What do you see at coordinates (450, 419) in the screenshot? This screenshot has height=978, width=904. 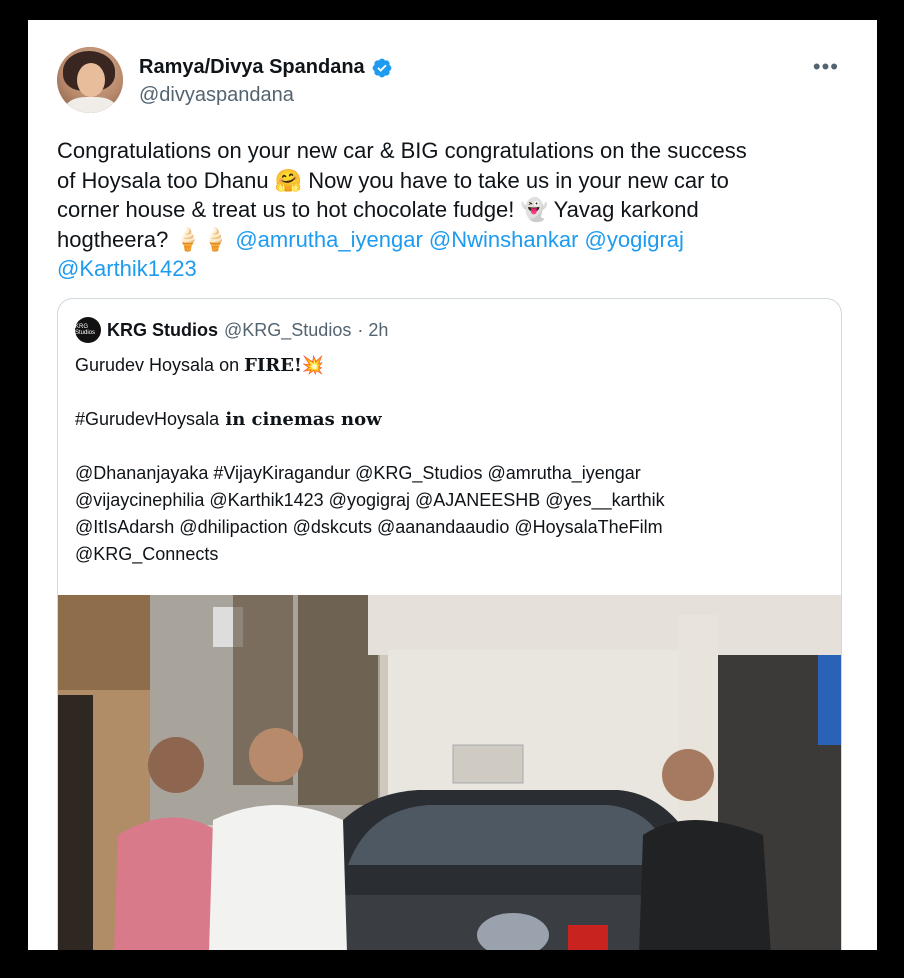 I see `quoted-line: #GurudevHoysala in cinemas now` at bounding box center [450, 419].